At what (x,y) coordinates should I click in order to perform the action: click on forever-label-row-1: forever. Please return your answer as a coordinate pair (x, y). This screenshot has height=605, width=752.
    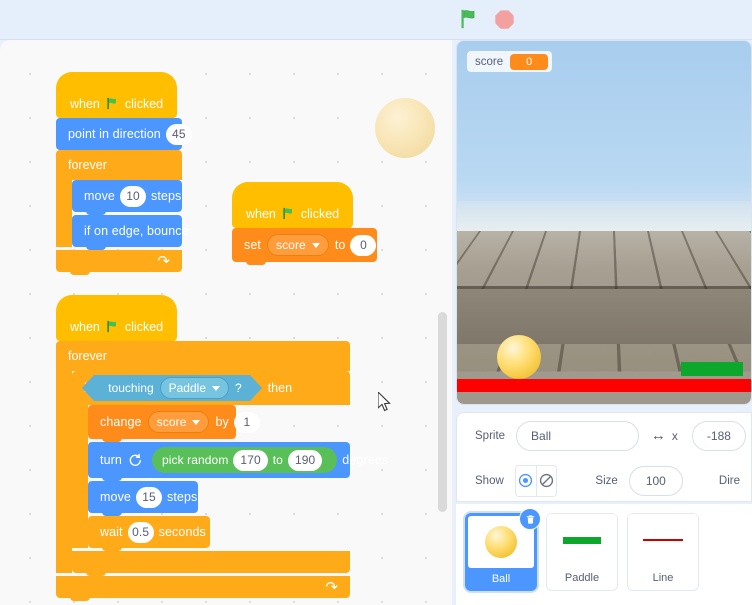
    Looking at the image, I should click on (119, 165).